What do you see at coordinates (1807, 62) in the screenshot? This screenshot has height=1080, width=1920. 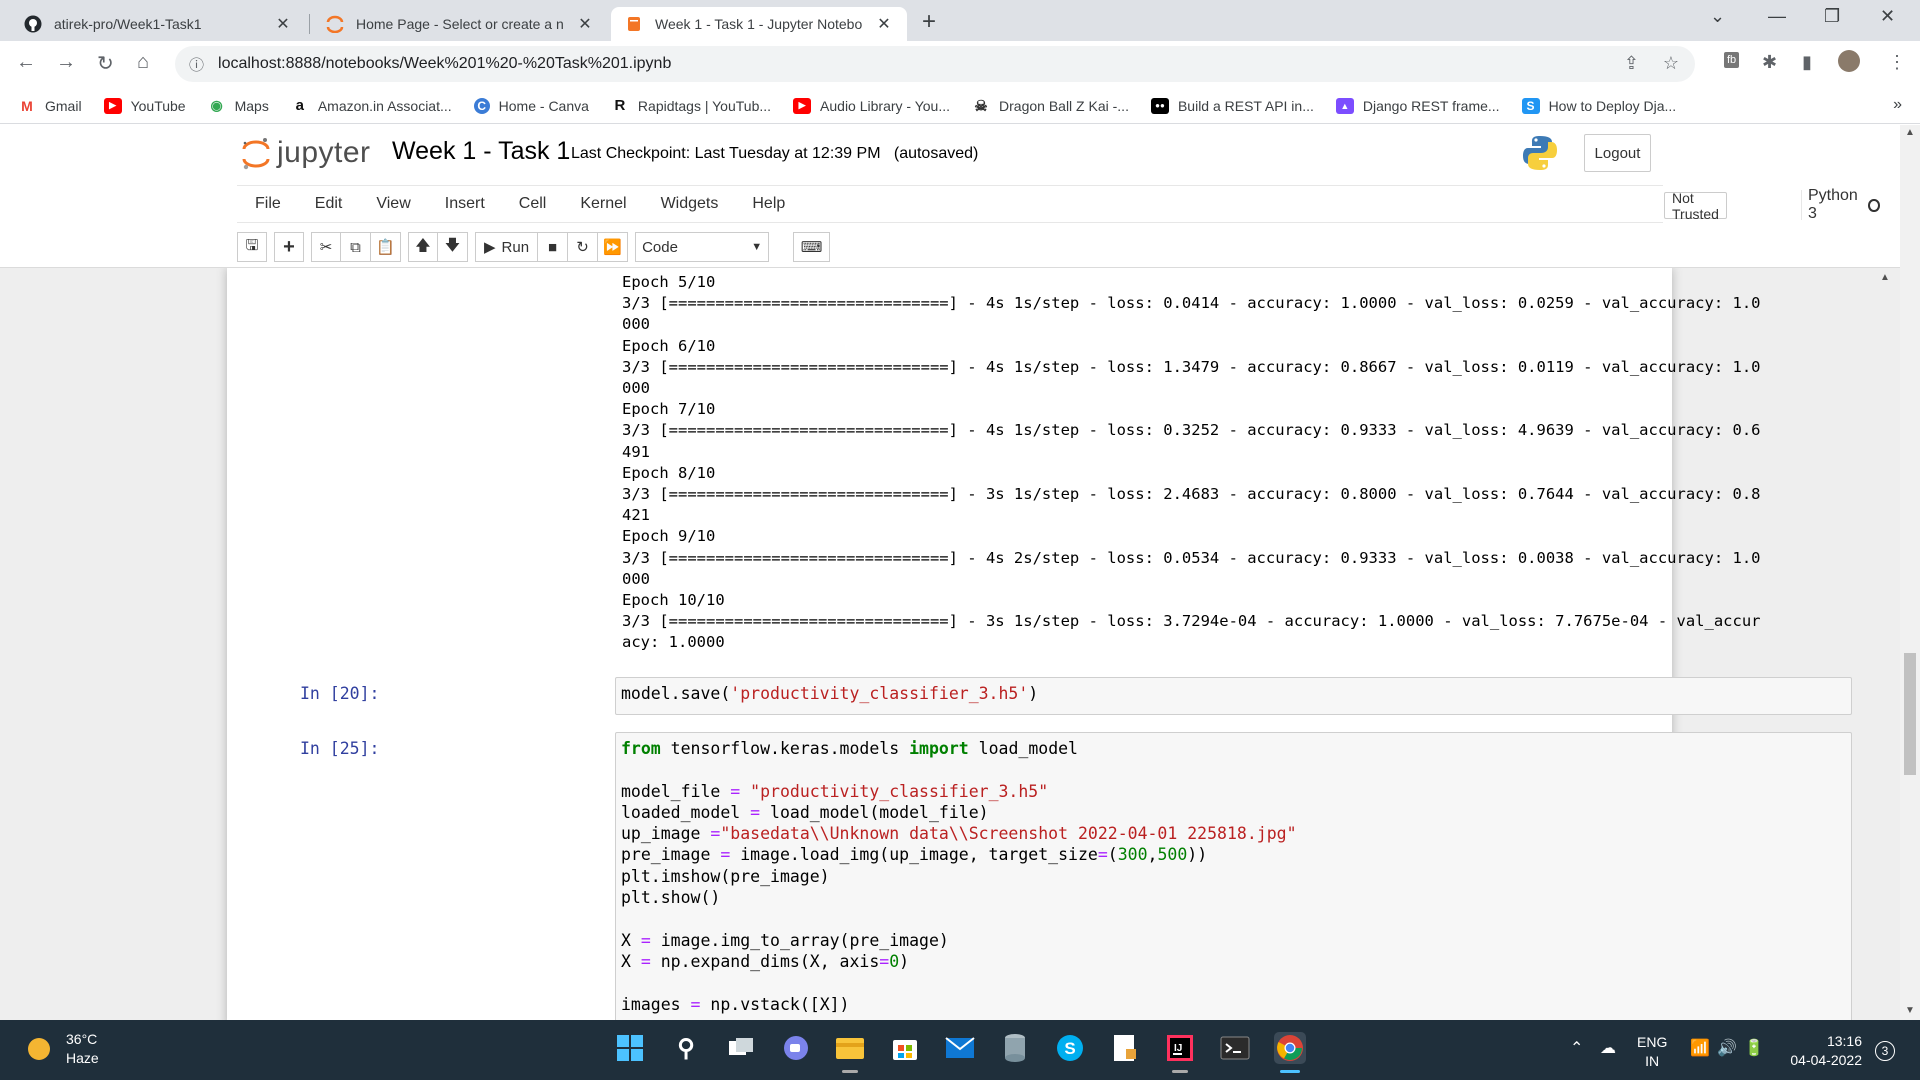 I see `sidepanel-icon: ▮` at bounding box center [1807, 62].